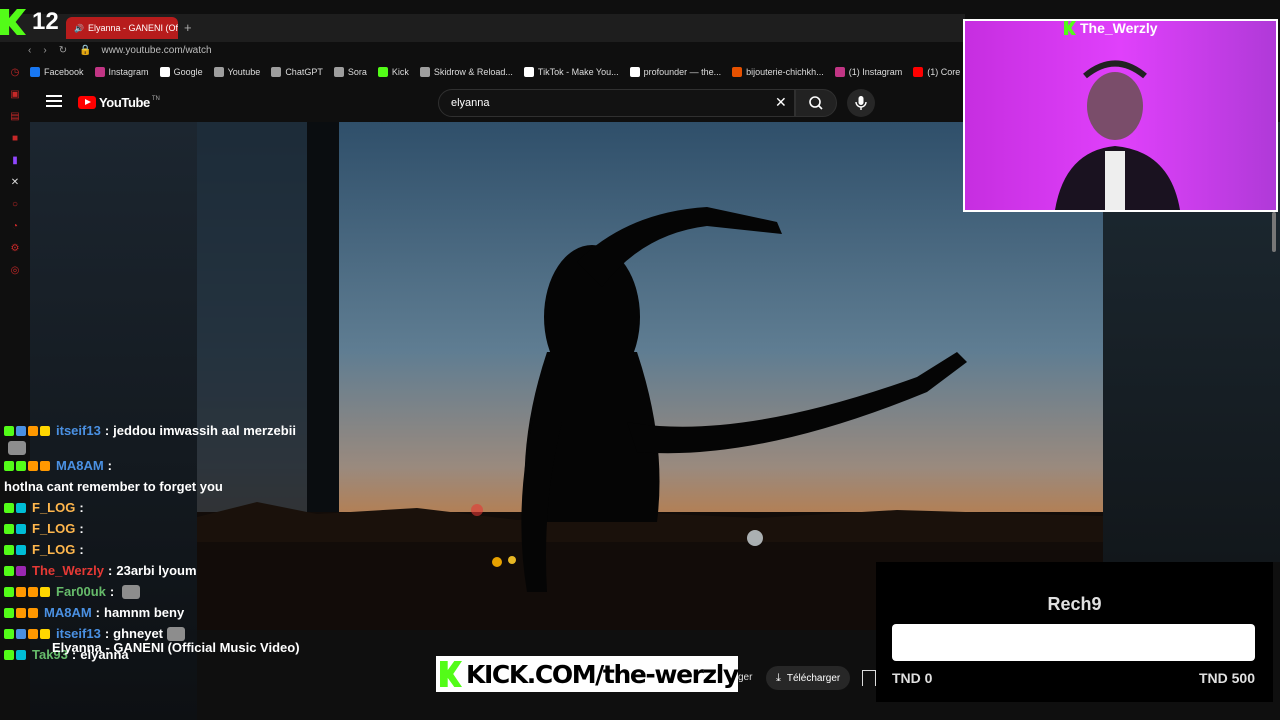  I want to click on counter-value: 12, so click(45, 21).